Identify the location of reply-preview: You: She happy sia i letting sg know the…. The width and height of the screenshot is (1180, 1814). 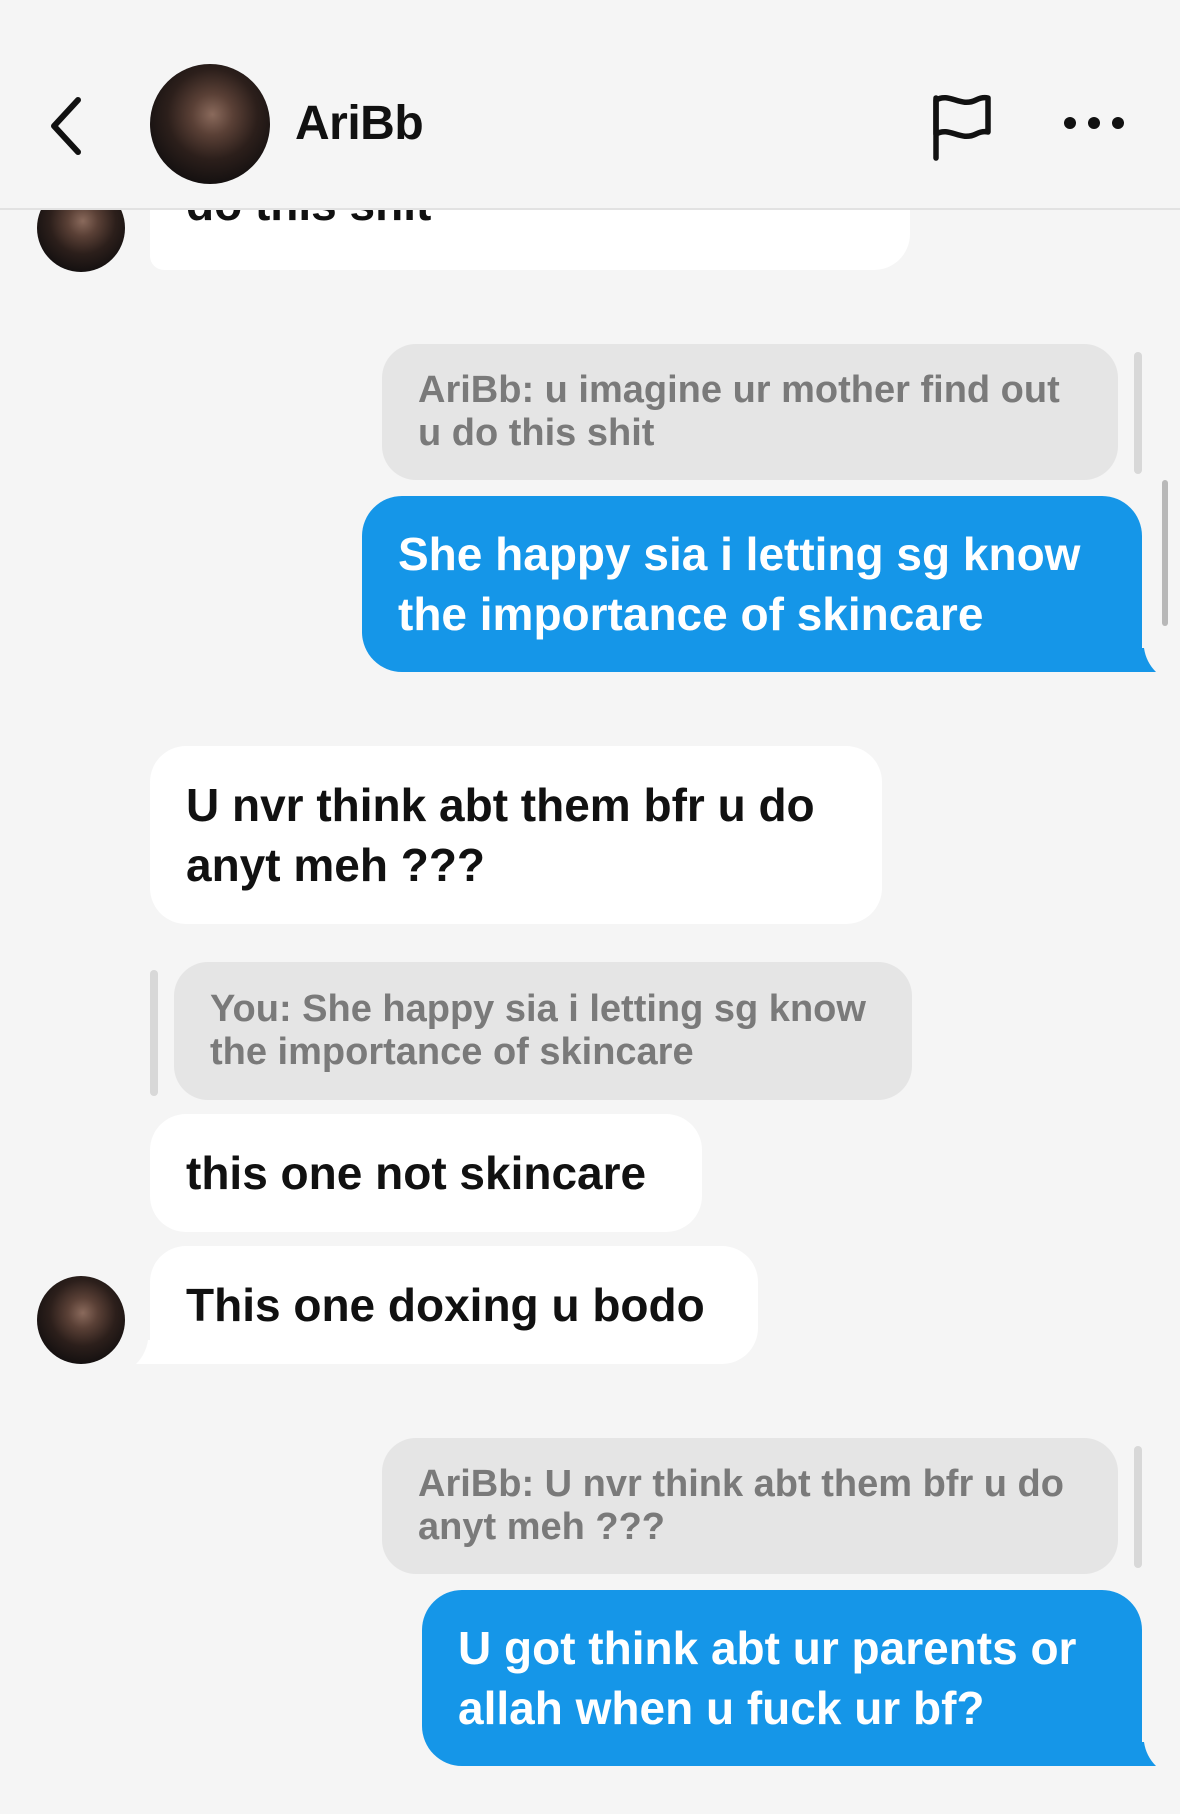
(543, 1031).